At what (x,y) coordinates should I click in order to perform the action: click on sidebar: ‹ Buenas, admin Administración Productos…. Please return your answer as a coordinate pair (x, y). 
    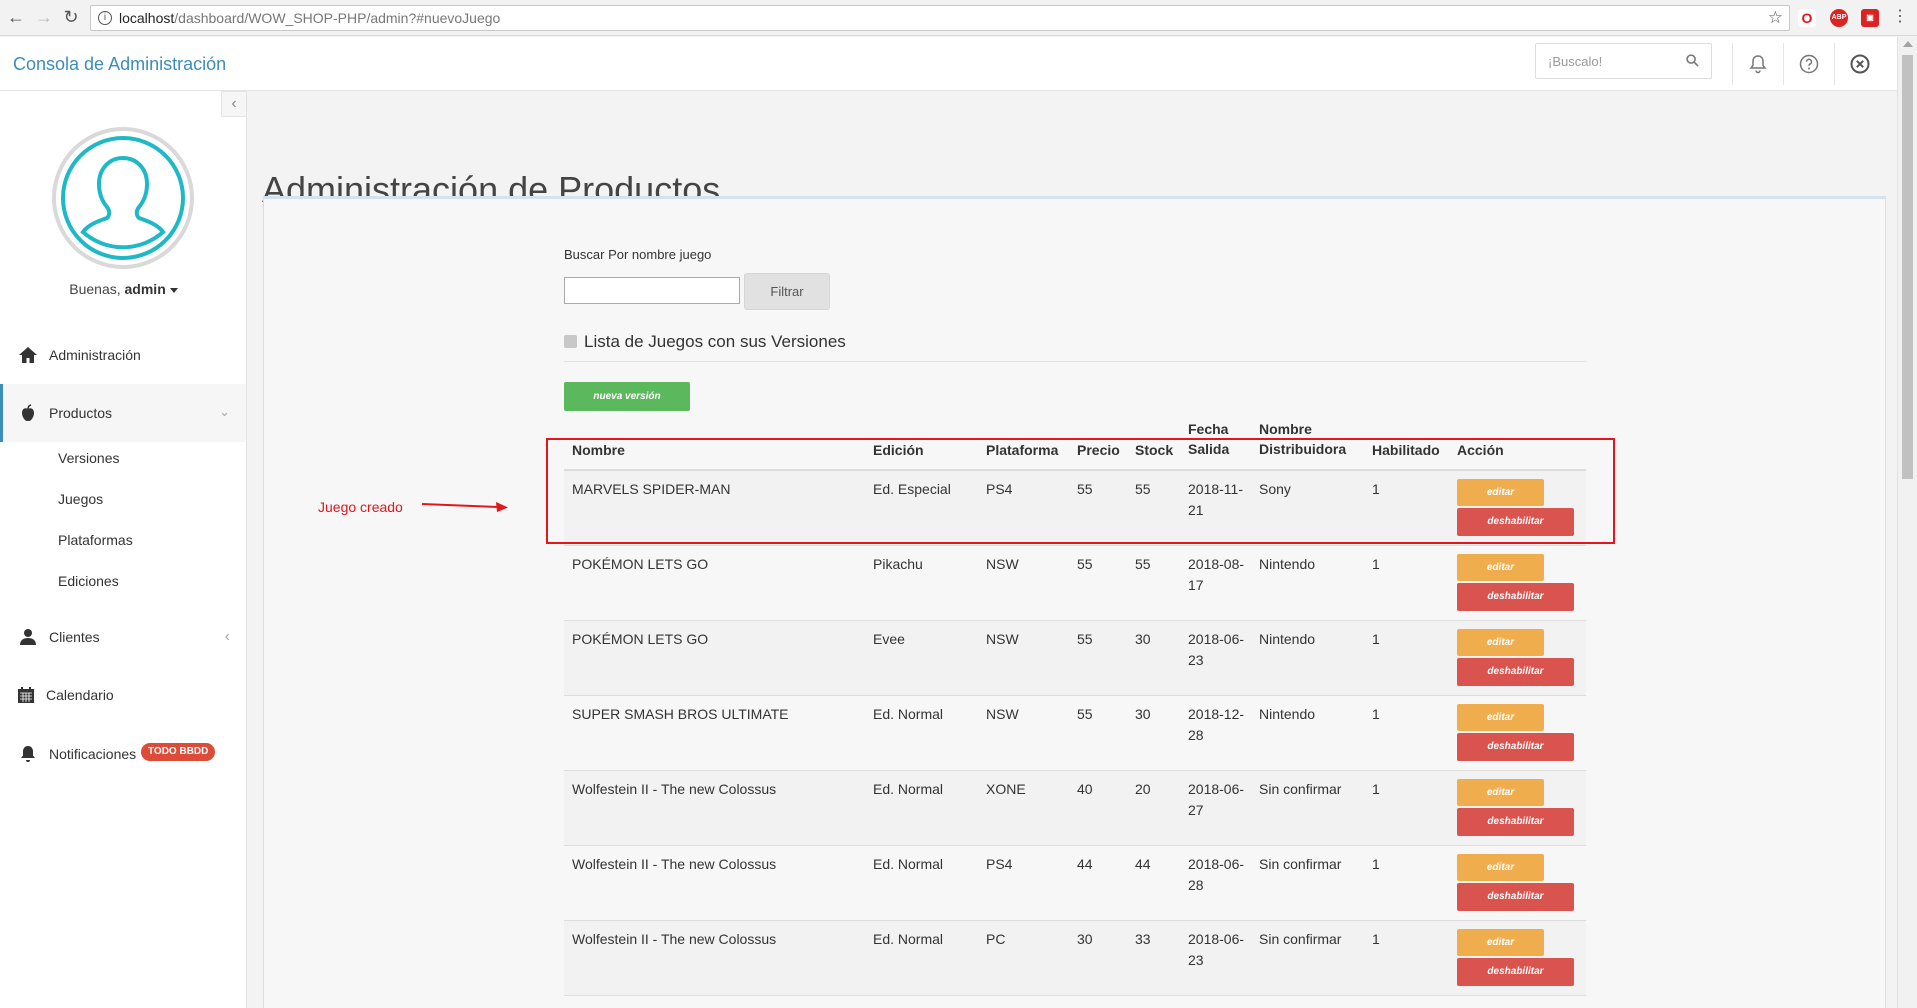
    Looking at the image, I should click on (123, 549).